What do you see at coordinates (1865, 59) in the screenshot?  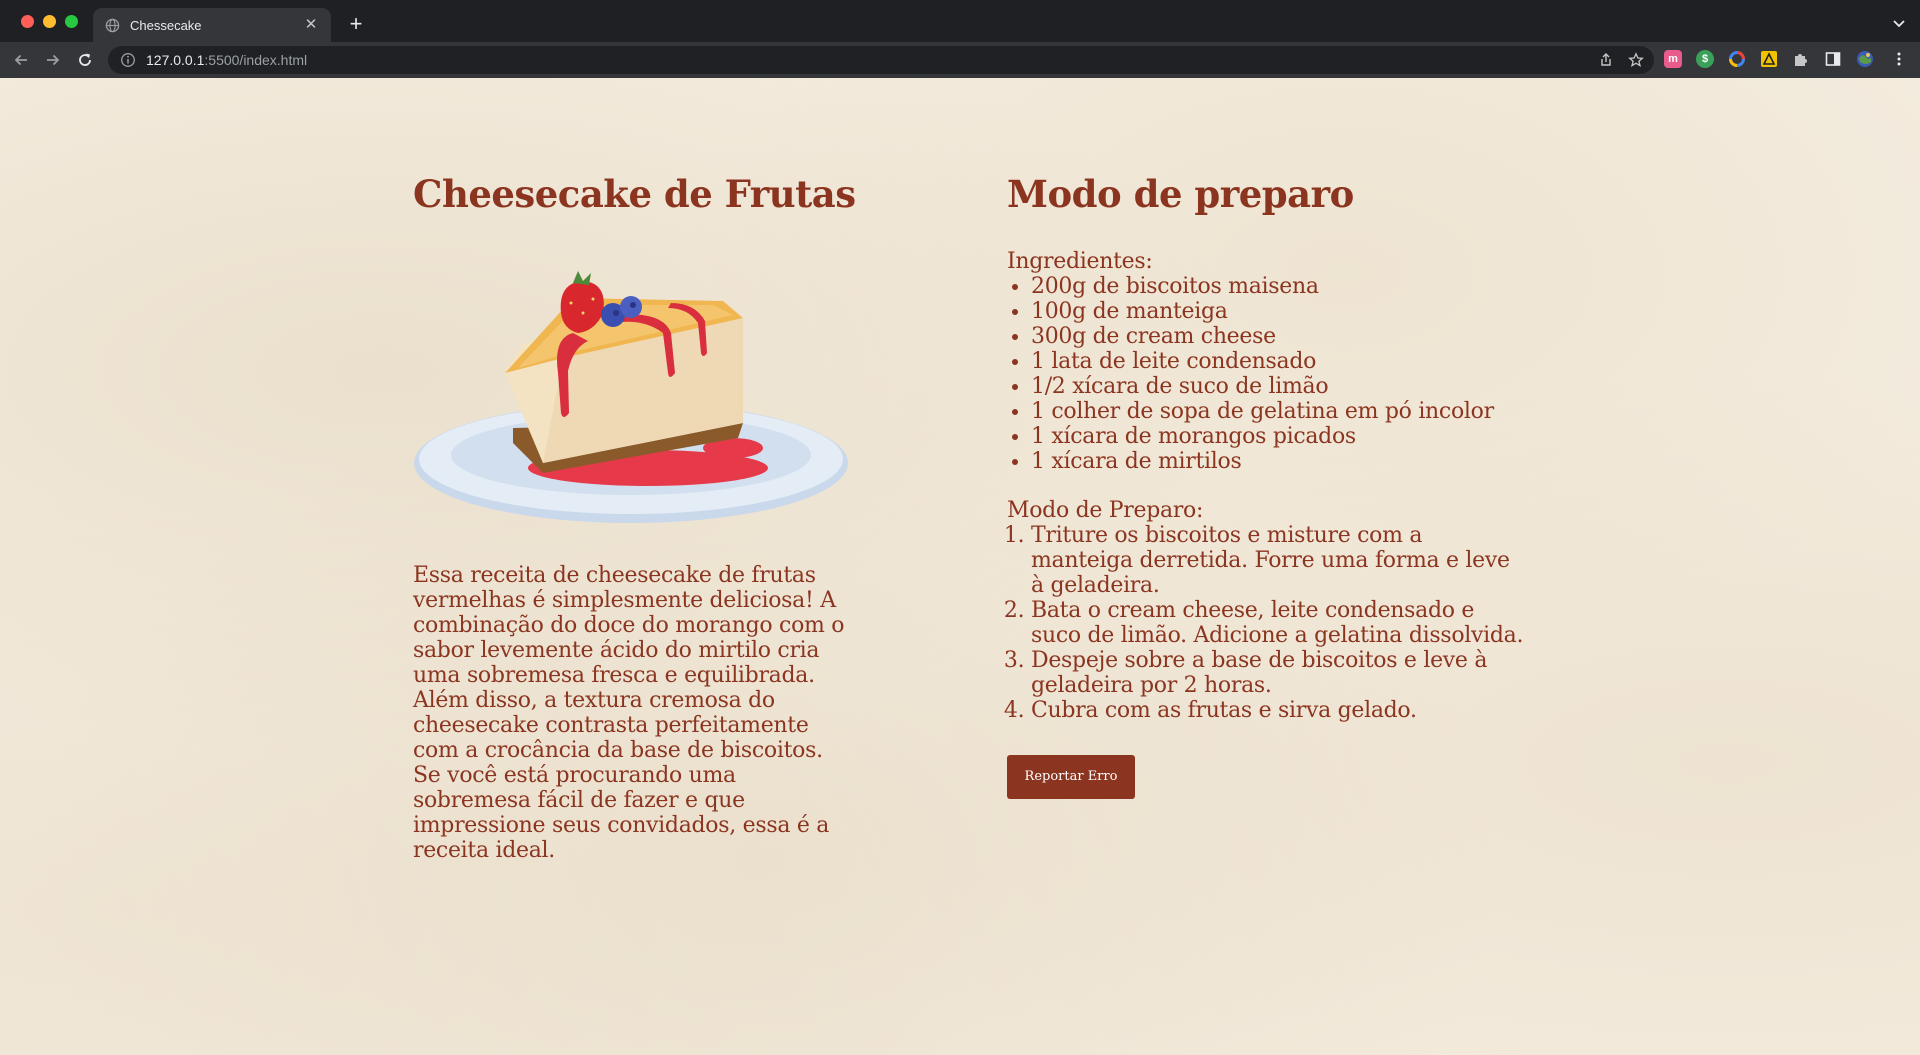 I see `profile-avatar` at bounding box center [1865, 59].